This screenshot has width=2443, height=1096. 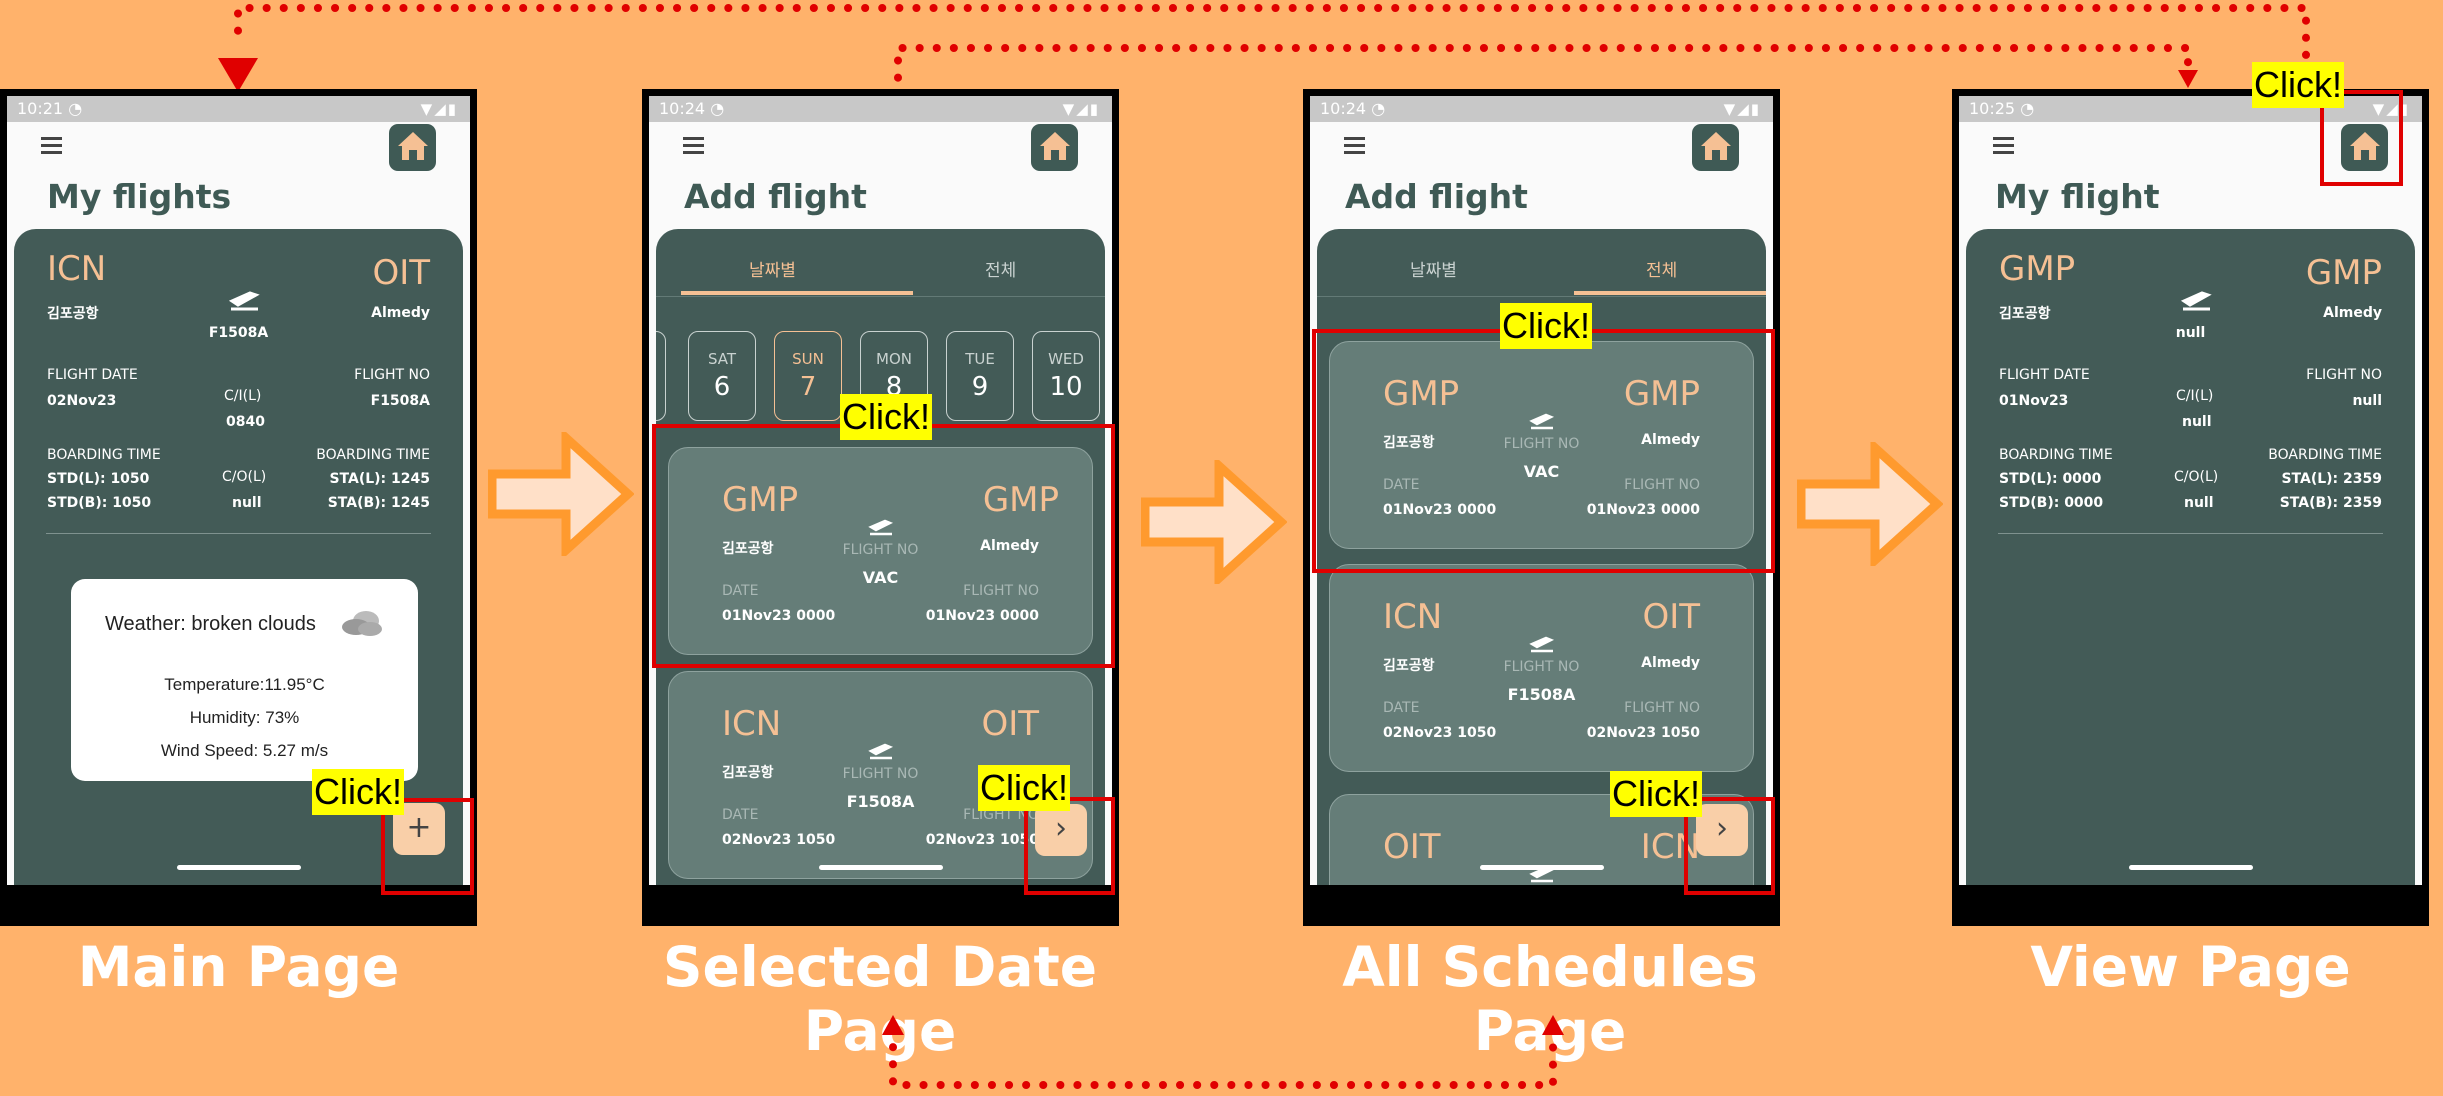 What do you see at coordinates (73, 314) in the screenshot?
I see `from-name: 김포공항` at bounding box center [73, 314].